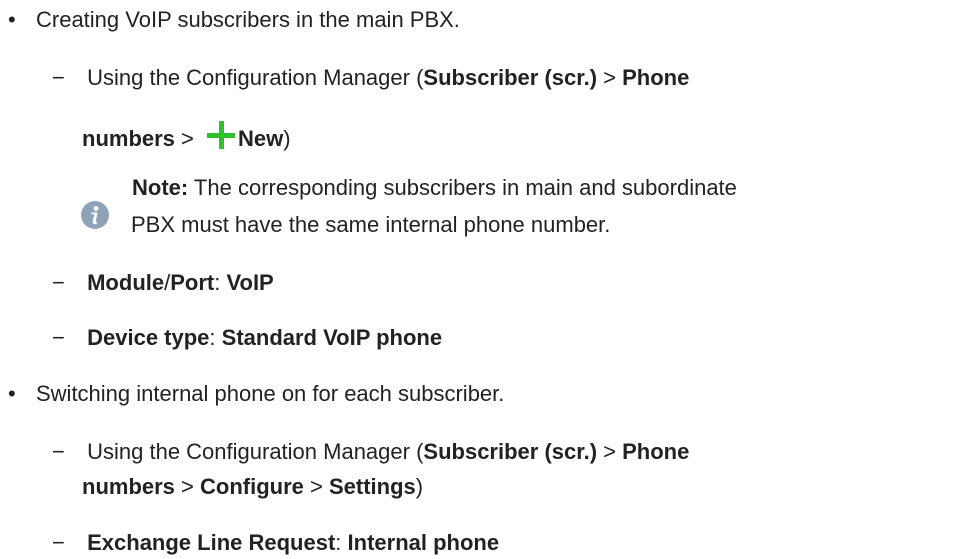  What do you see at coordinates (372, 486) in the screenshot?
I see `menu-settings: Settings` at bounding box center [372, 486].